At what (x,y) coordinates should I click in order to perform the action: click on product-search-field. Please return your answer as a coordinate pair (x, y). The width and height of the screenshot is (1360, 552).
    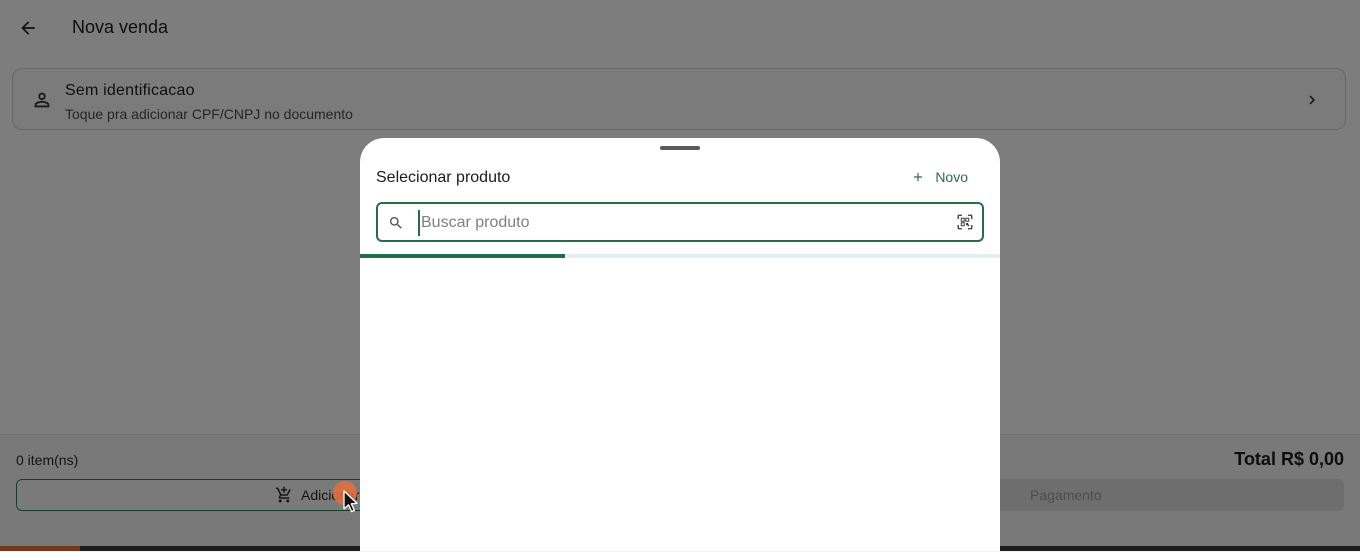
    Looking at the image, I should click on (680, 222).